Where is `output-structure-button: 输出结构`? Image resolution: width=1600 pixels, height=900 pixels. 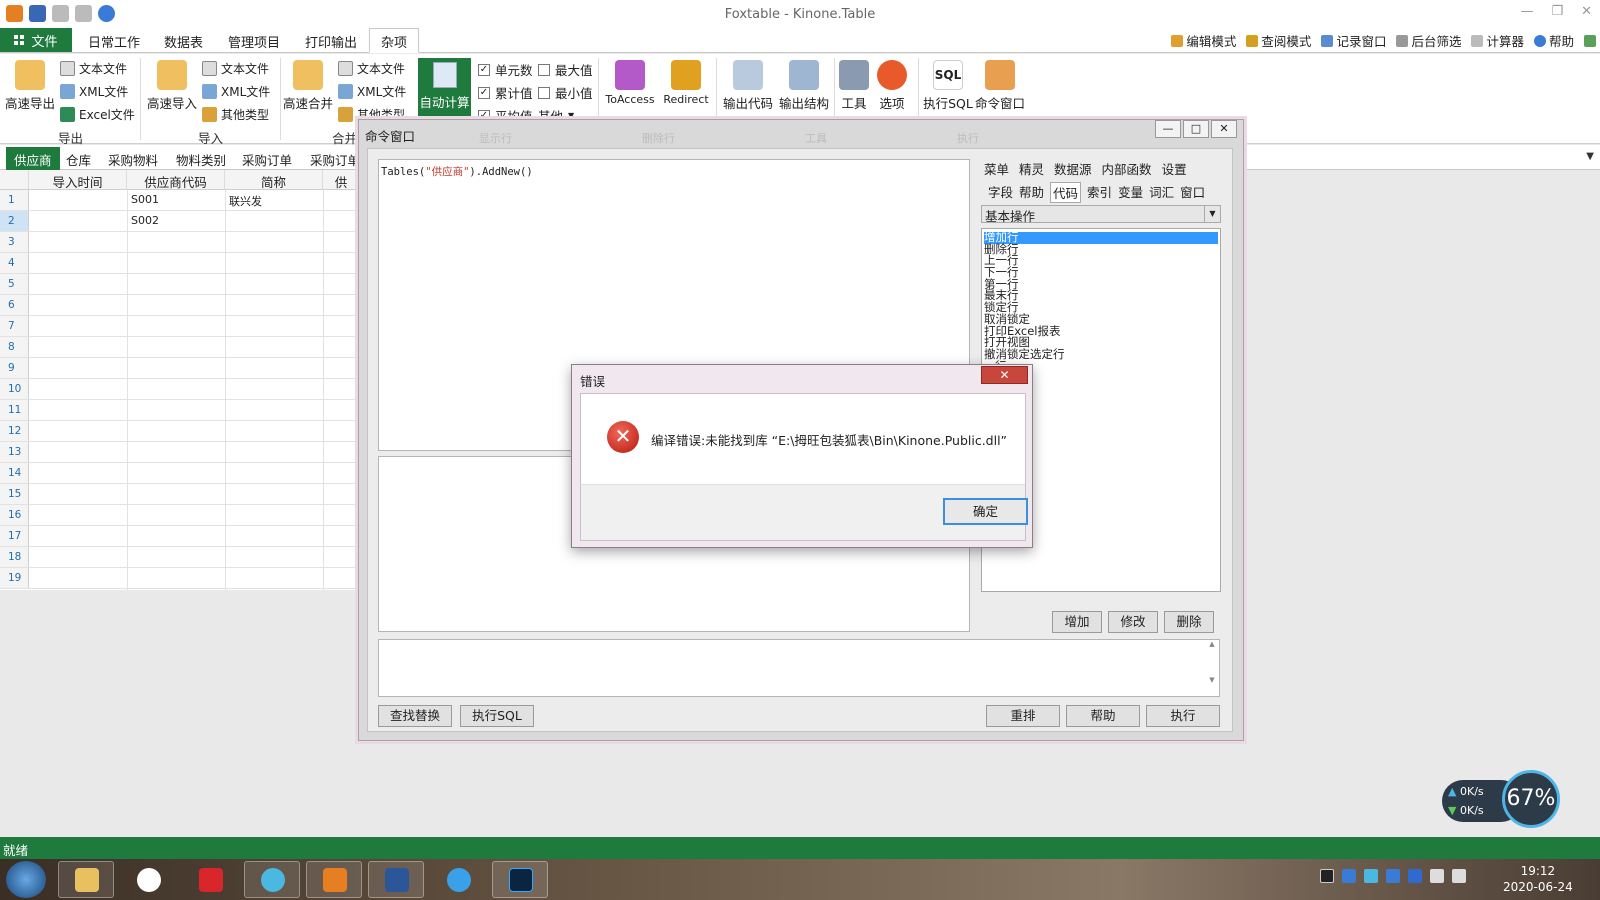 output-structure-button: 输出结构 is located at coordinates (804, 86).